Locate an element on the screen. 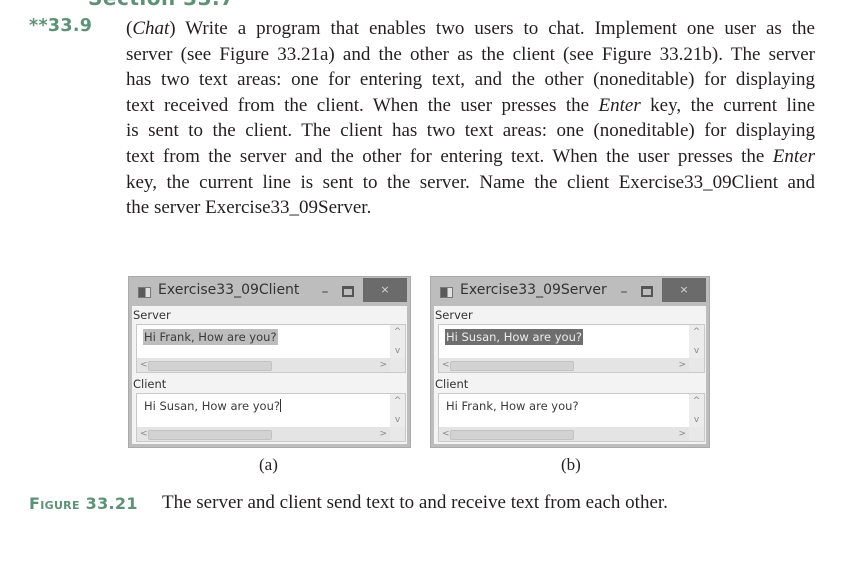  client-text-area: Hi Susan, How are you? ^ v < > is located at coordinates (271, 417).